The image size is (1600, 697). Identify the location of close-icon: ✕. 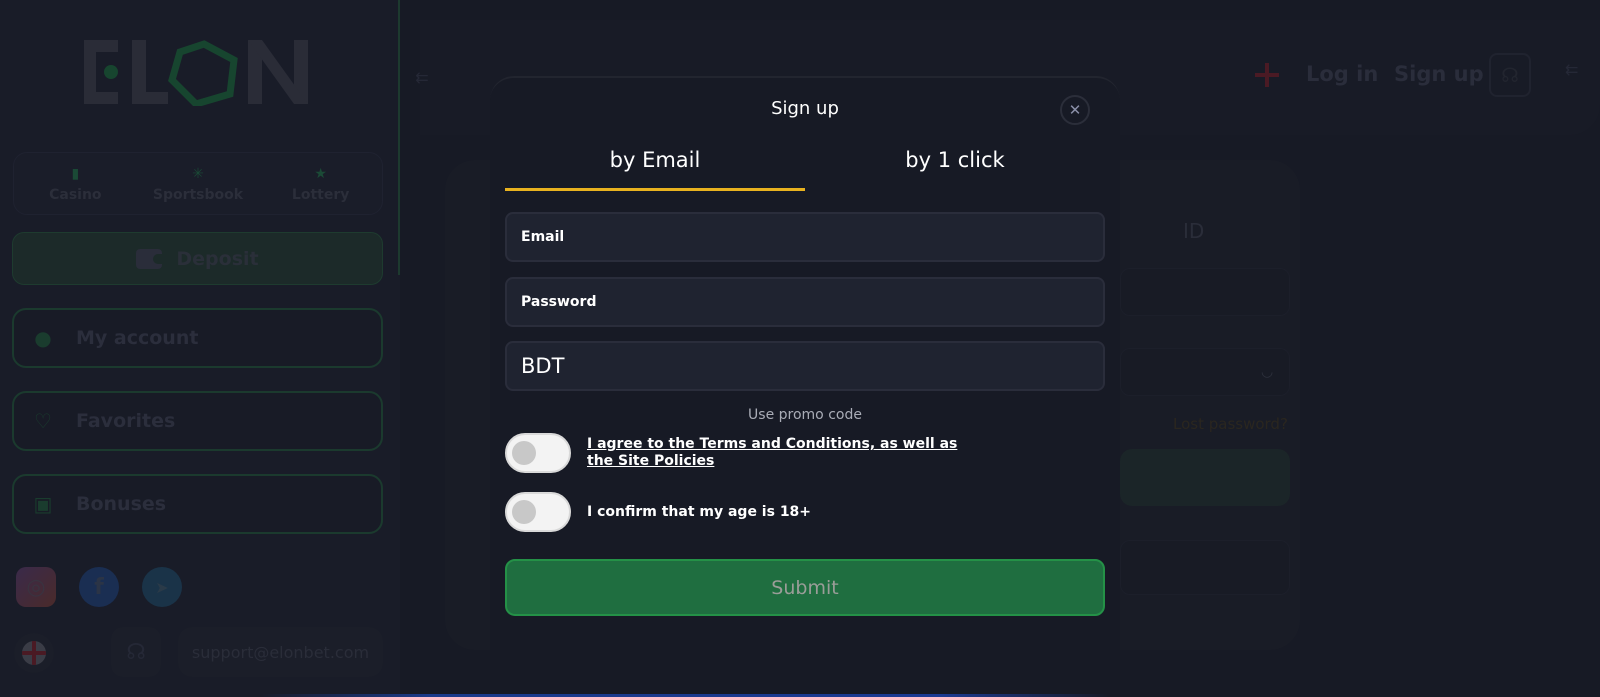
(1075, 110).